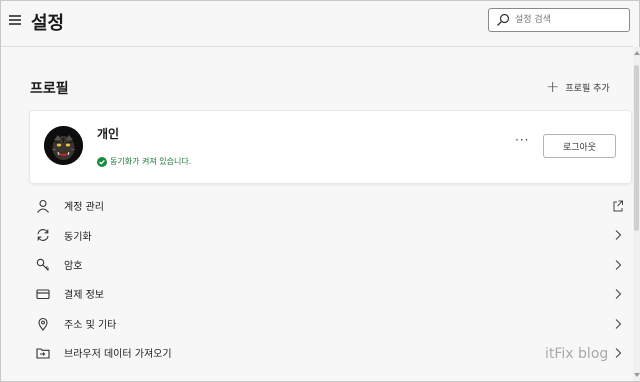  Describe the element at coordinates (84, 208) in the screenshot. I see `menu-item-label: 계정 관리` at that location.